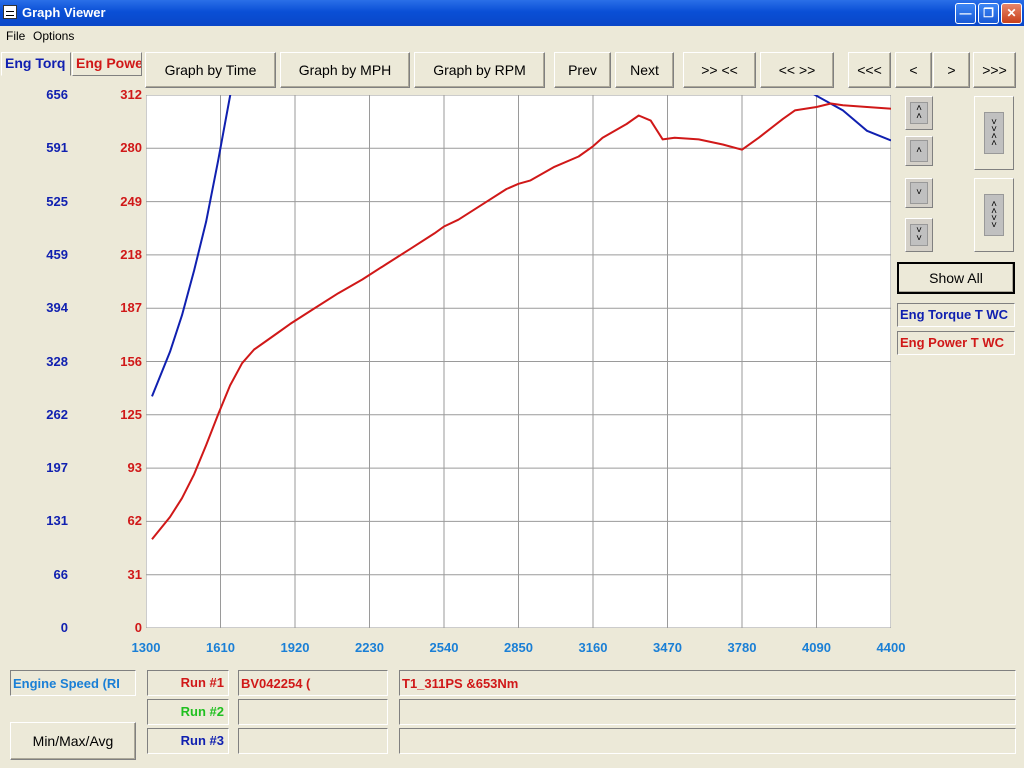 The width and height of the screenshot is (1024, 768). I want to click on expand-vertical-icon: ˅ ˅ ˄ ˄, so click(994, 133).